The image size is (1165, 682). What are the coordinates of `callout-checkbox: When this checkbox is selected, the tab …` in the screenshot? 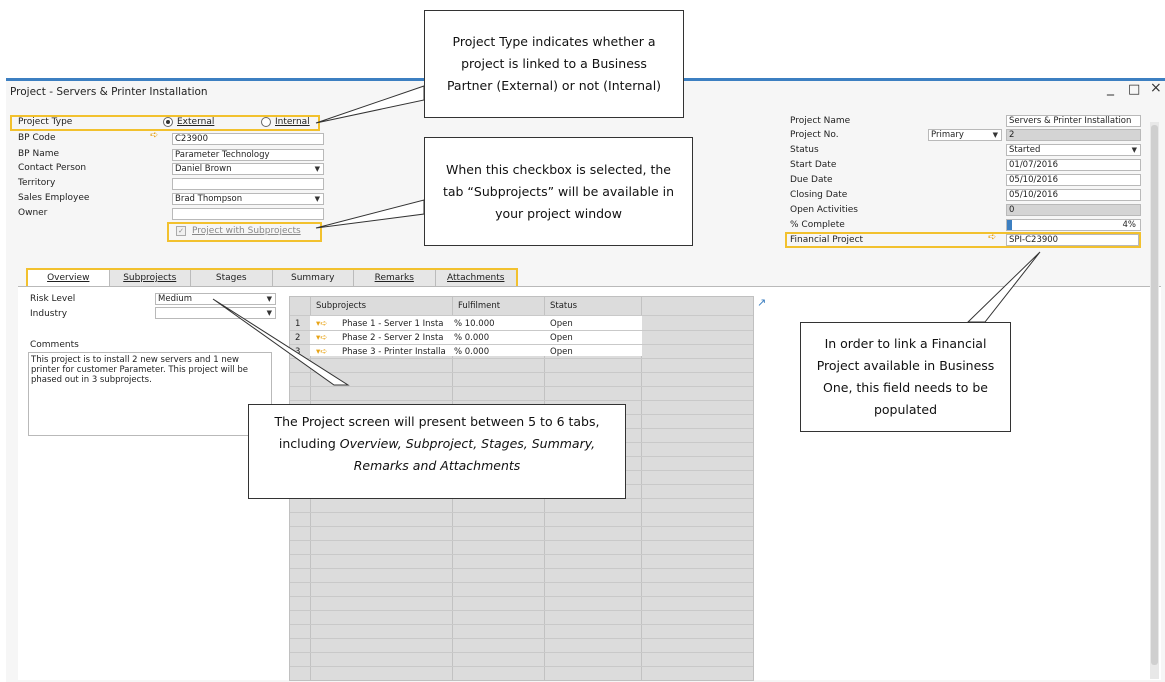 It's located at (558, 191).